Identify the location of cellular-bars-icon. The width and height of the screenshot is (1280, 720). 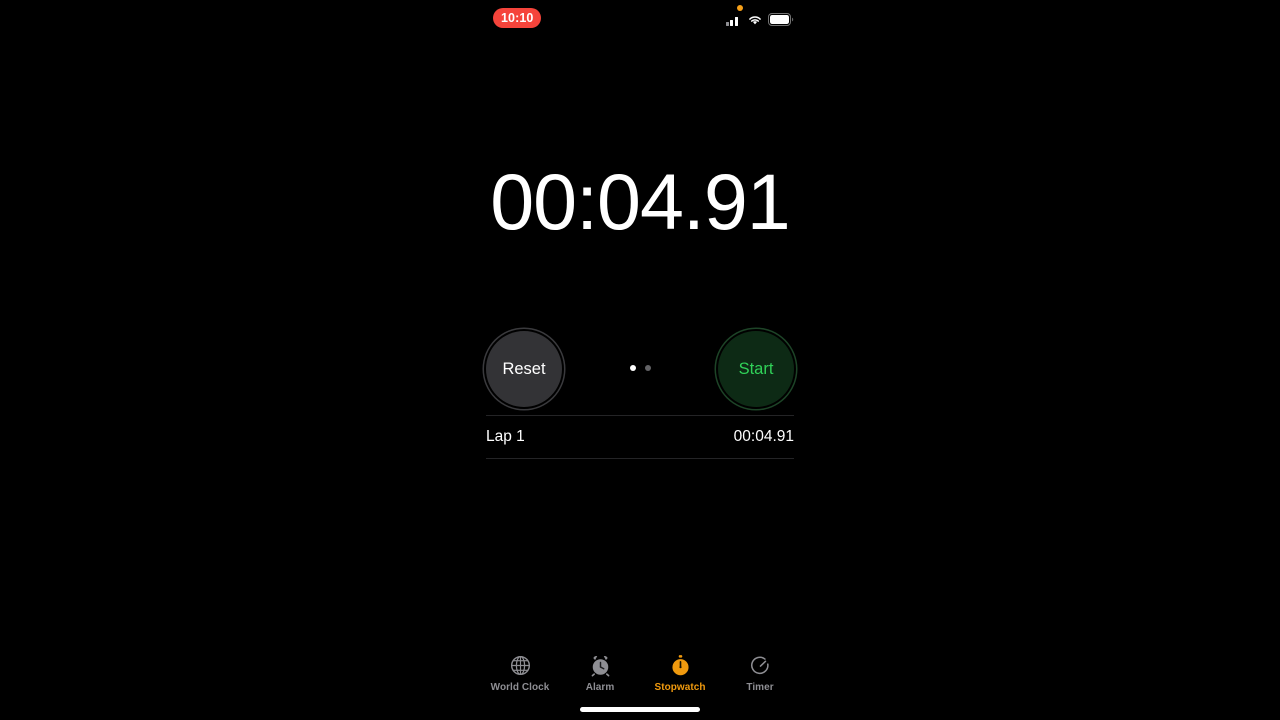
(734, 20).